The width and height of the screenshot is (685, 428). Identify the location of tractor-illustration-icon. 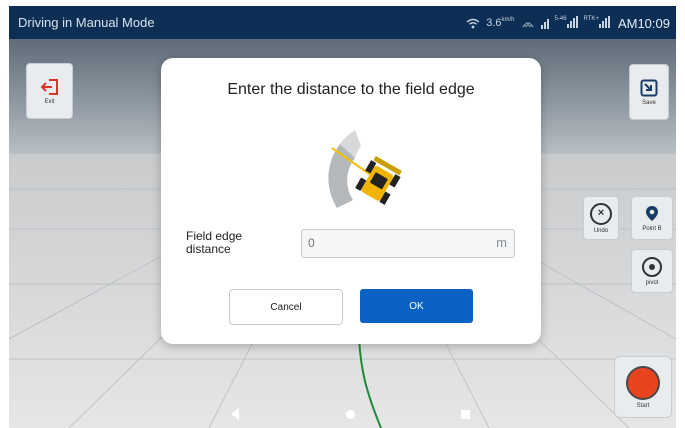
(365, 169).